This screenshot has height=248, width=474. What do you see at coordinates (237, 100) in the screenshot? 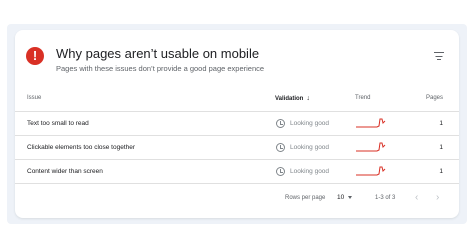
I see `table-header: Issue Validation ↓ Trend Pages` at bounding box center [237, 100].